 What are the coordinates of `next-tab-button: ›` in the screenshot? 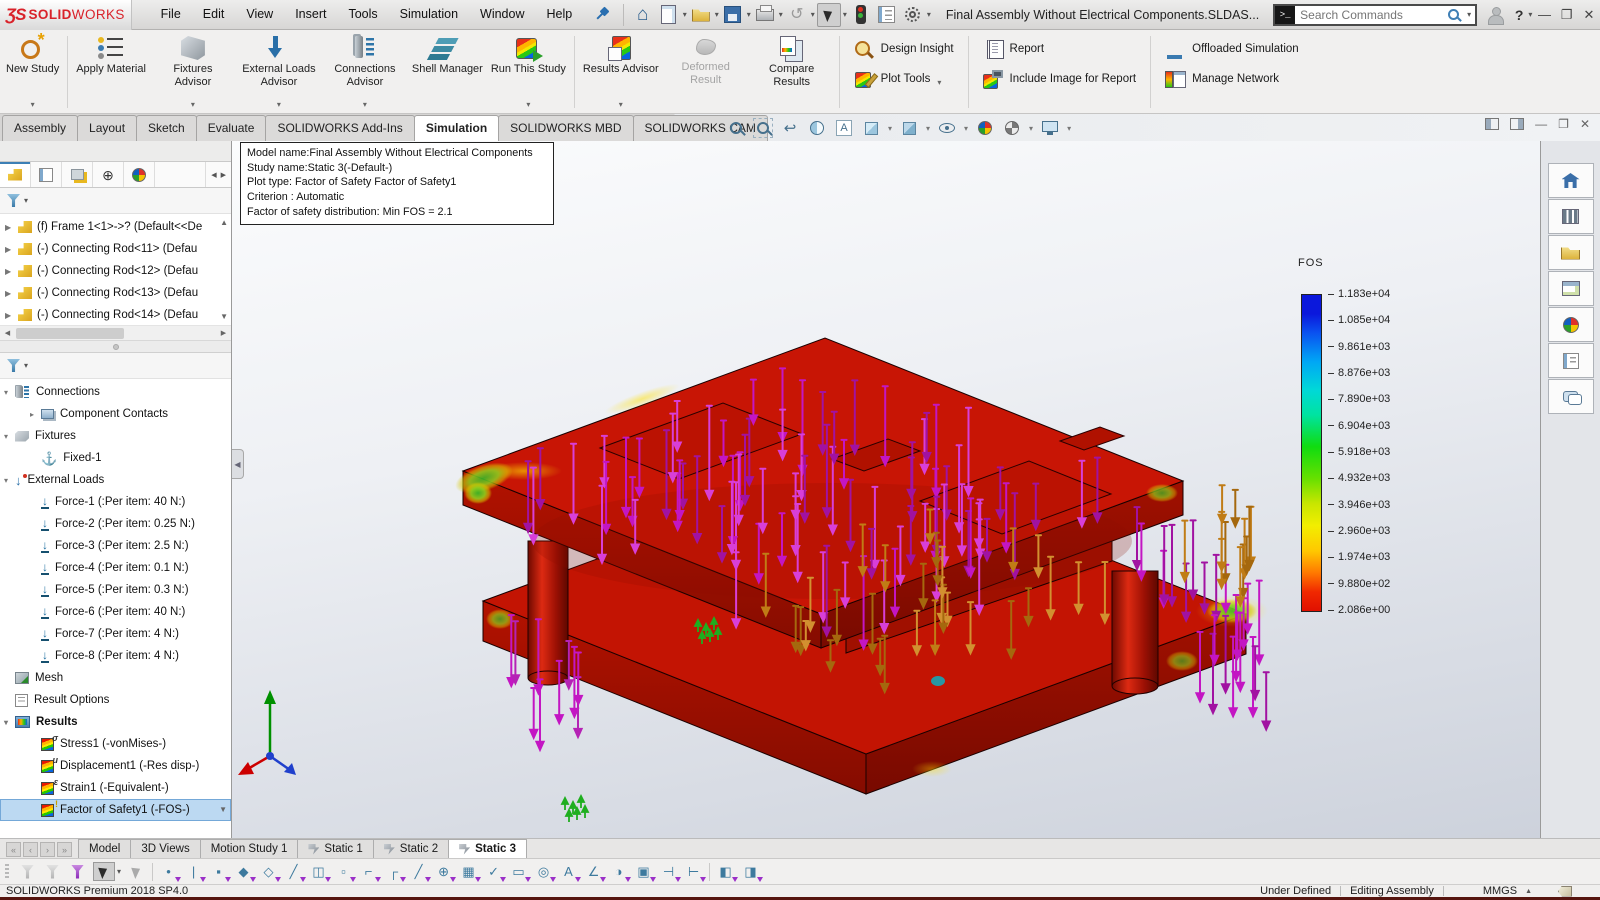 It's located at (47, 849).